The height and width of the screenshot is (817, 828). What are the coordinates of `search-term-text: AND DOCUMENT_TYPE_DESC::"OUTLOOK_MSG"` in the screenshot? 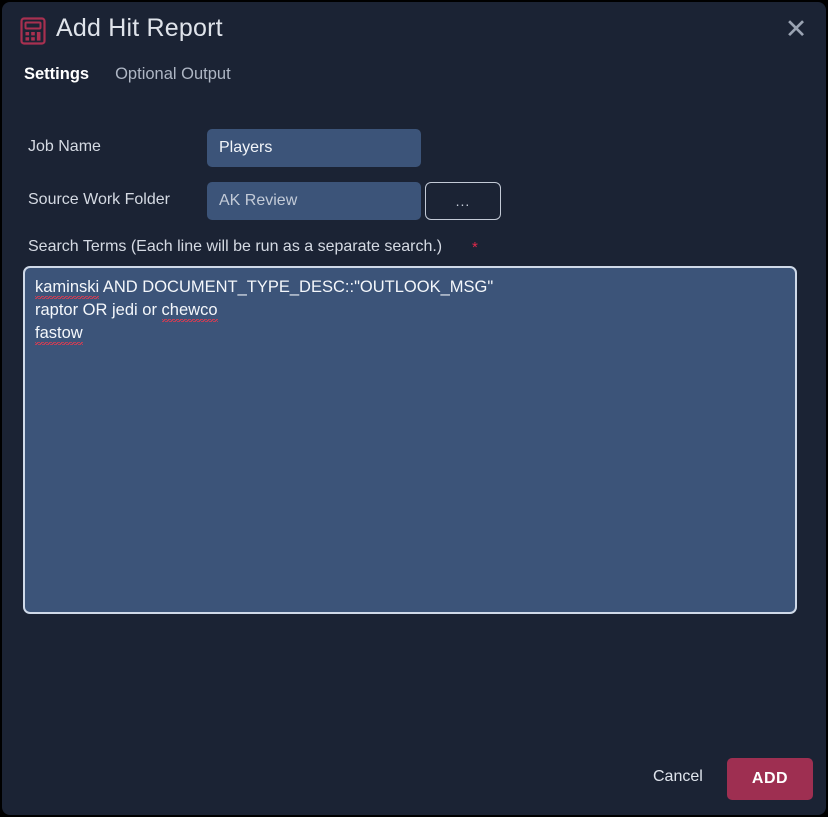 It's located at (296, 287).